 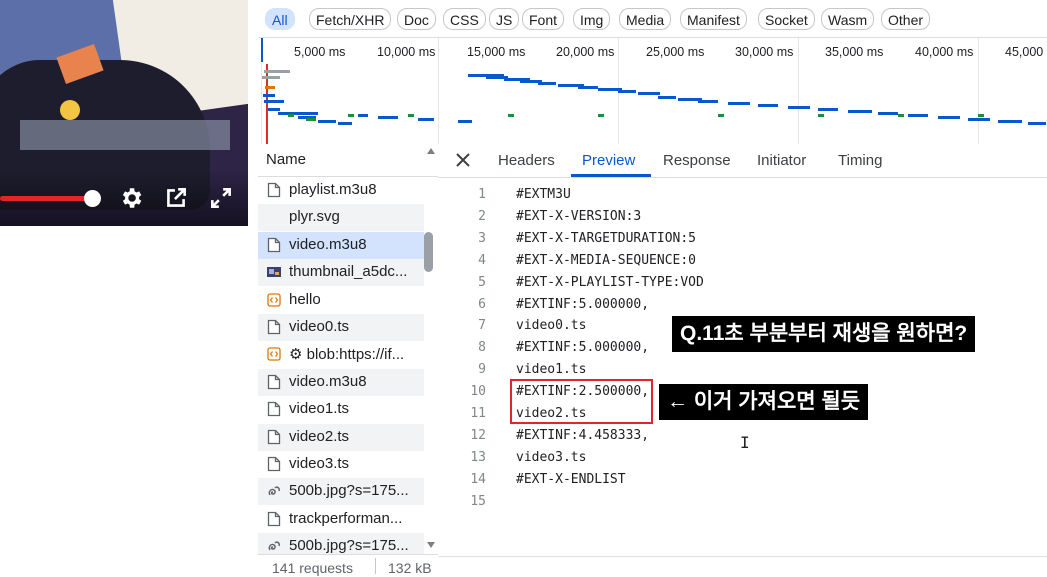 I want to click on request-count: 141 requests, so click(x=312, y=568).